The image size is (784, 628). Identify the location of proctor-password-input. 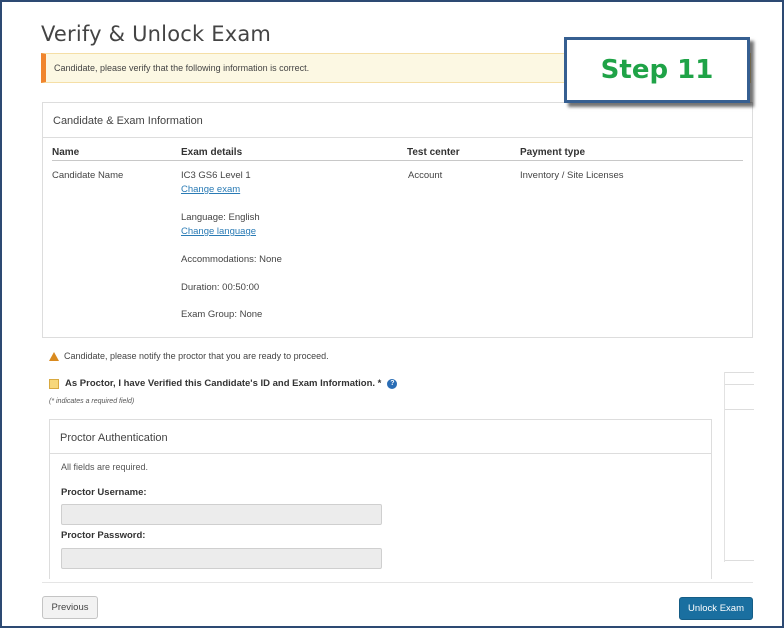
(221, 558).